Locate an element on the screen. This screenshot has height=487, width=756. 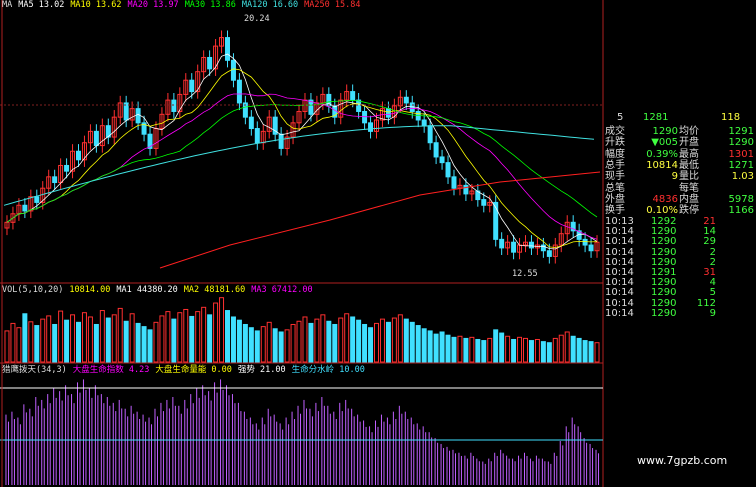
quote-label: 幅度 is located at coordinates (615, 154).